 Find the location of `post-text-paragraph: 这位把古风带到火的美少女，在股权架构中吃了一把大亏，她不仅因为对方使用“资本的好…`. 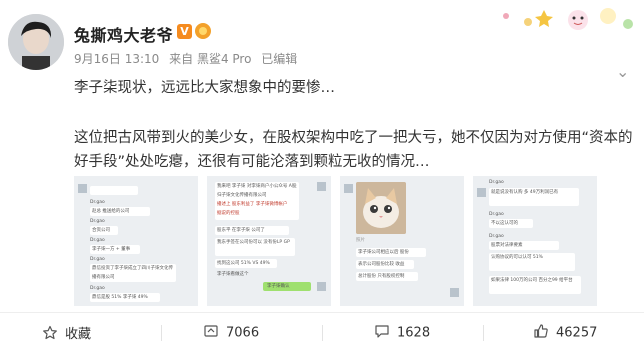

post-text-paragraph: 这位把古风带到火的美少女，在股权架构中吃了一把大亏，她不仅因为对方使用“资本的好… is located at coordinates (353, 150).